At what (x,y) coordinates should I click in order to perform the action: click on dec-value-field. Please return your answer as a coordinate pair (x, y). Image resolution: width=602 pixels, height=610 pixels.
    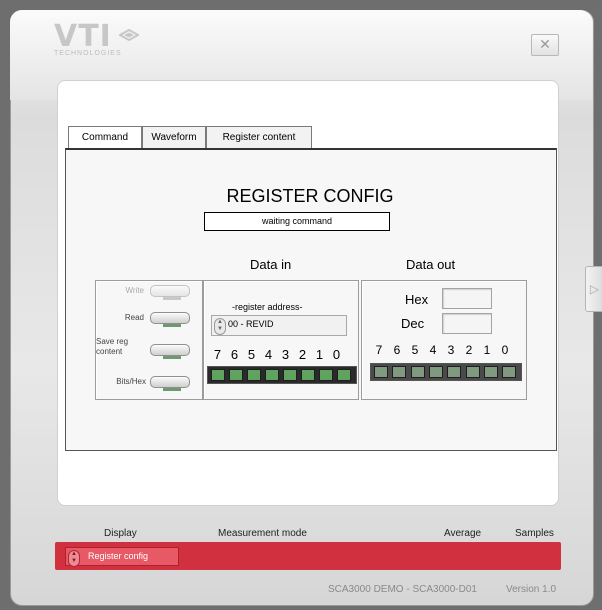
    Looking at the image, I should click on (467, 323).